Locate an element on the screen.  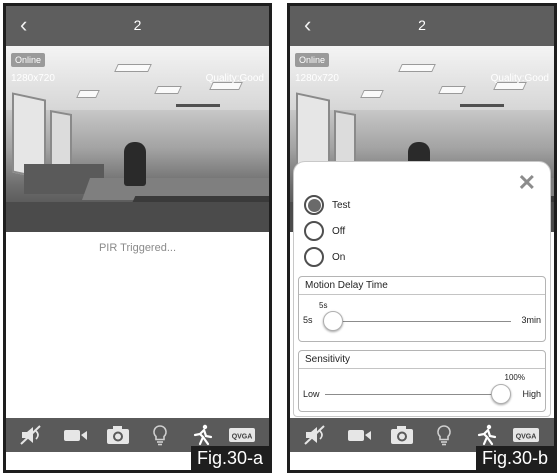
sensitivity-slider-track is located at coordinates (415, 394).